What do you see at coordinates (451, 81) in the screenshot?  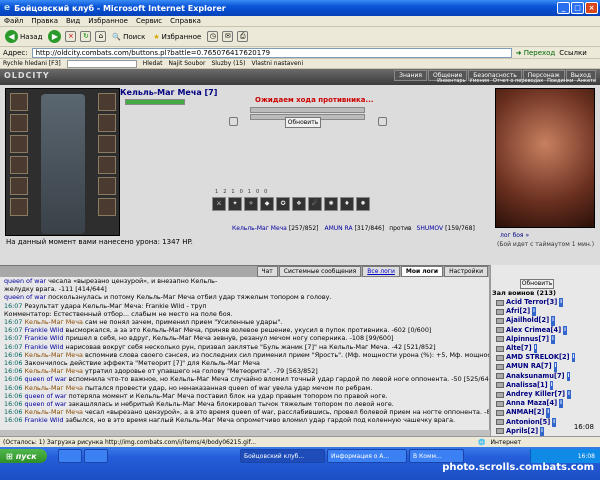 I see `subnav-inventory: Инвентарь` at bounding box center [451, 81].